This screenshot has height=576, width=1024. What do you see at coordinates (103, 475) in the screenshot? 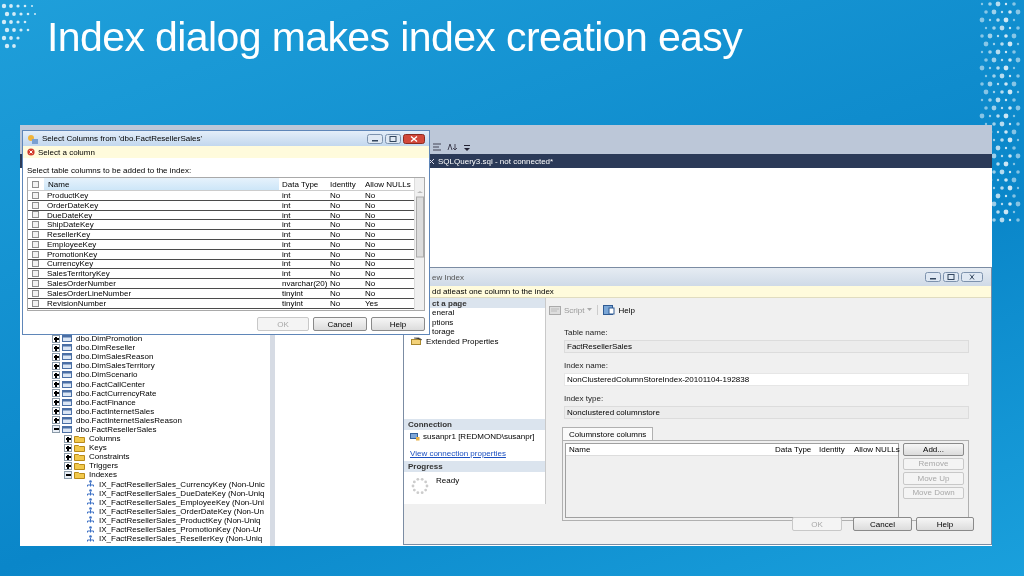
I see `tree-item: Indexes` at bounding box center [103, 475].